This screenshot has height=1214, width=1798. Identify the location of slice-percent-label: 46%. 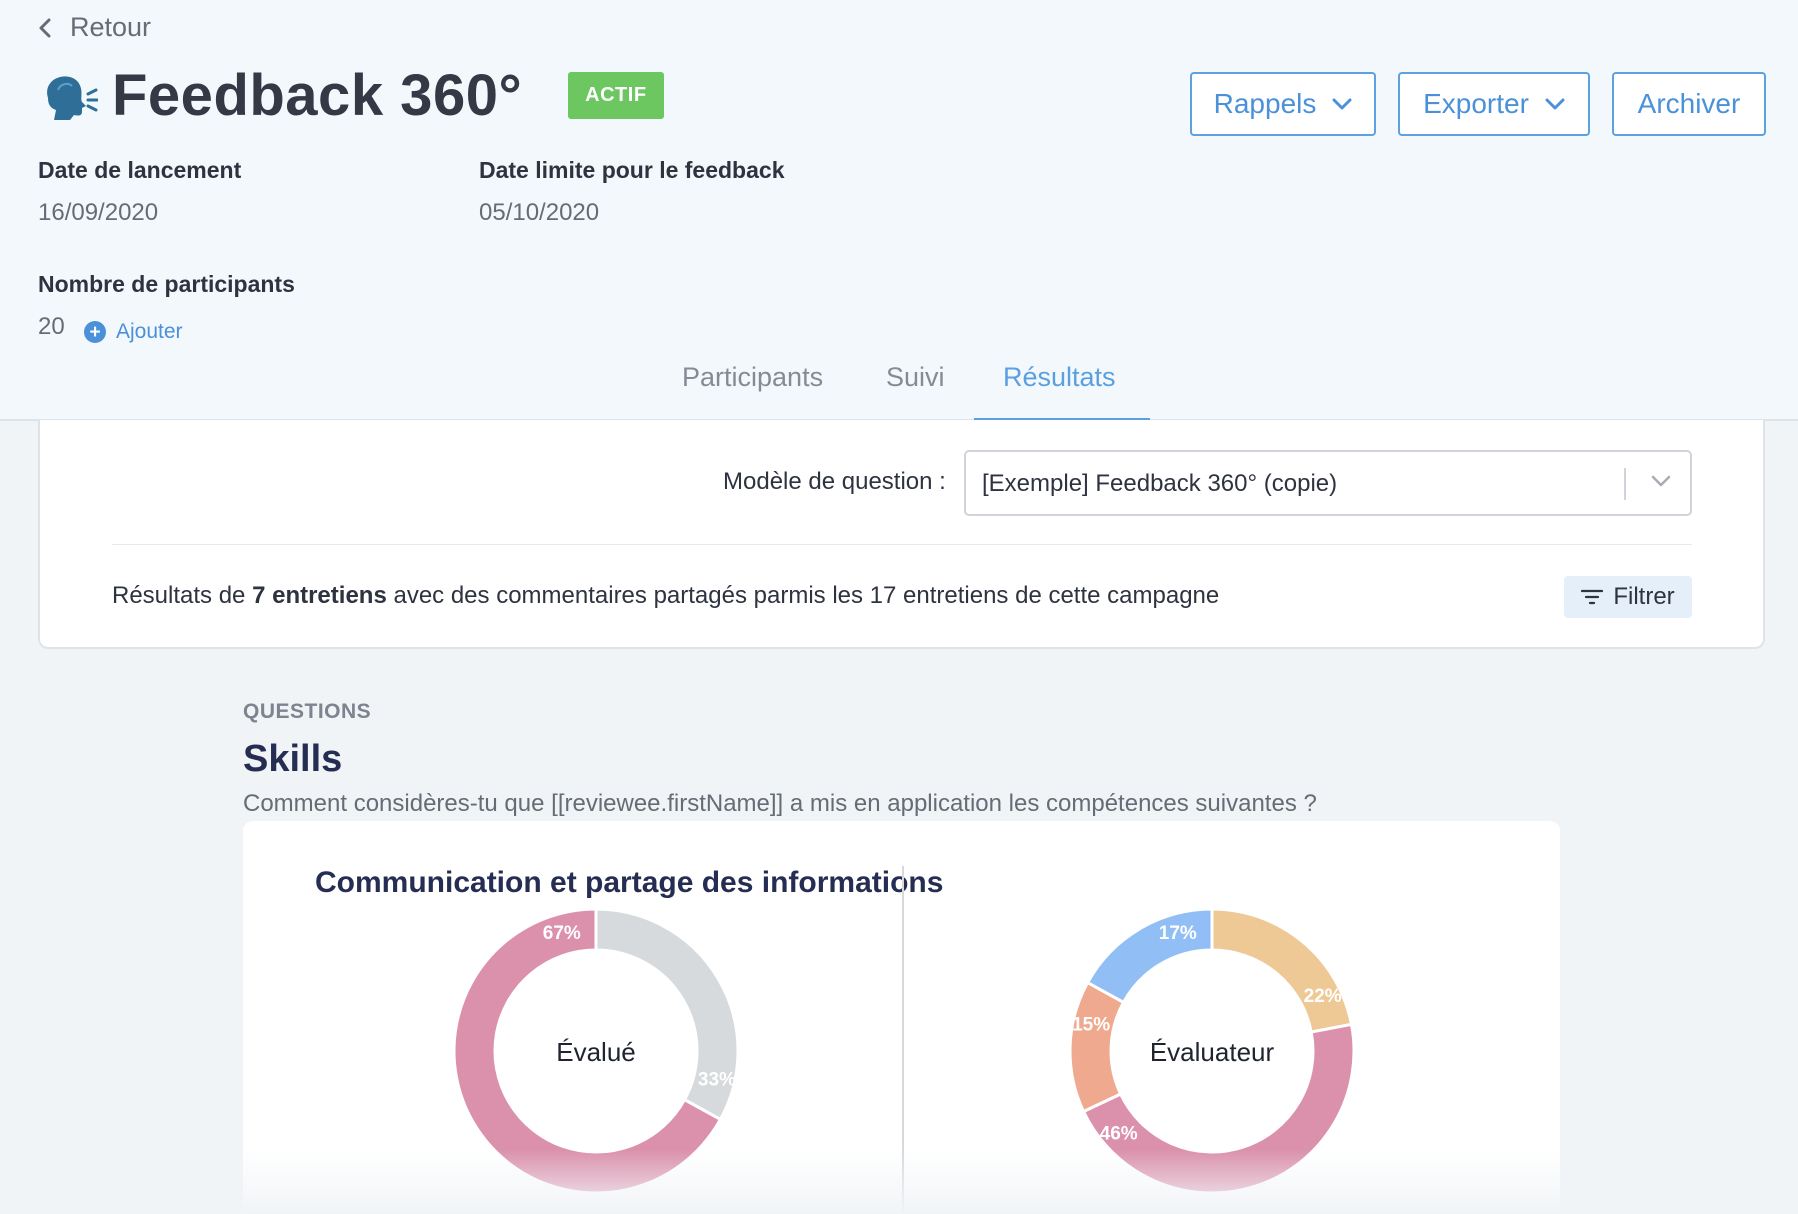
(1119, 1134).